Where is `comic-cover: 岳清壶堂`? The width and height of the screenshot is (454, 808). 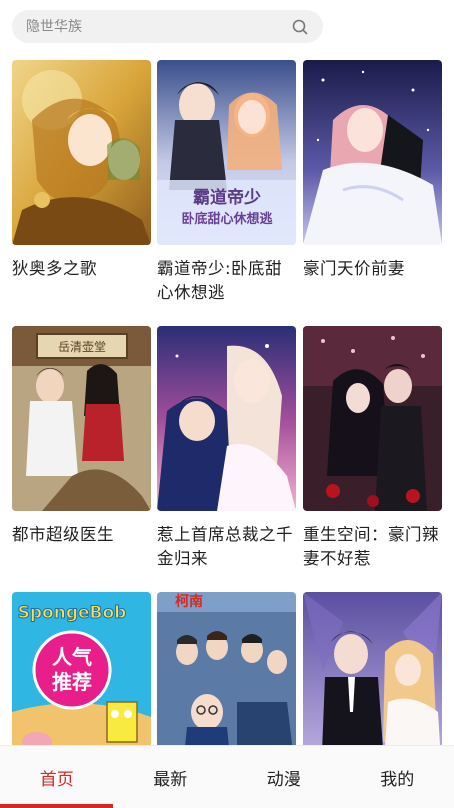
comic-cover: 岳清壶堂 is located at coordinates (81, 418).